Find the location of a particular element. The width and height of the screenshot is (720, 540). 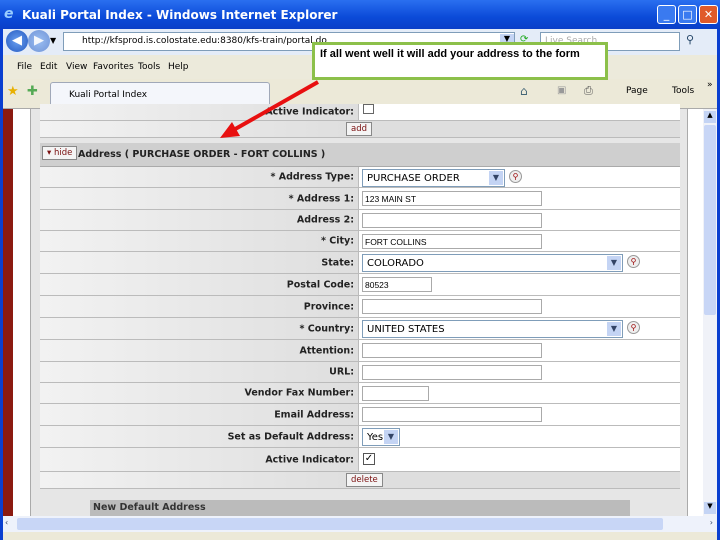

select-value: Yes is located at coordinates (375, 437).